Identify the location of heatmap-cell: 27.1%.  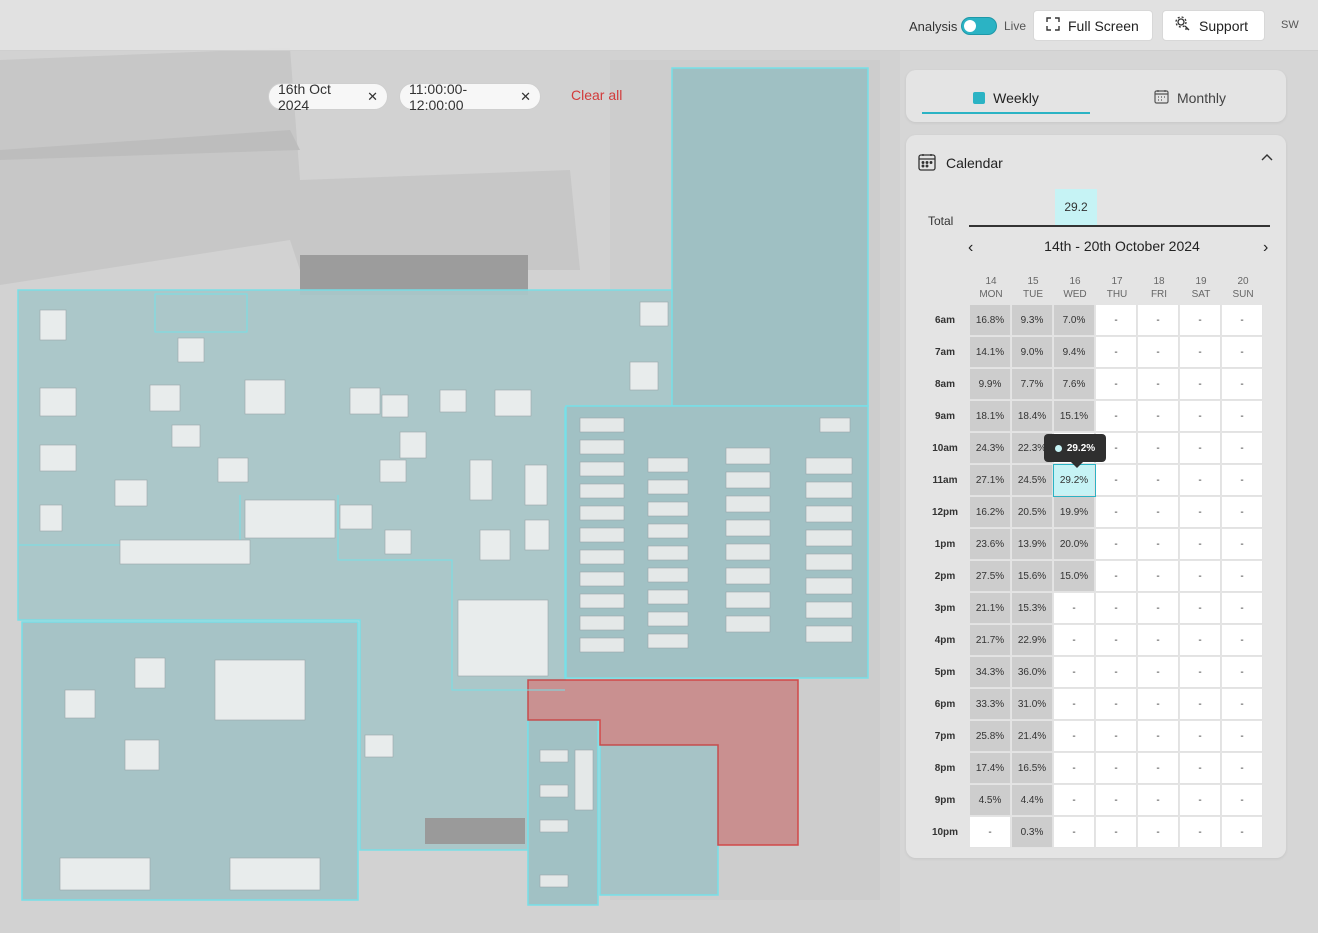
(990, 480).